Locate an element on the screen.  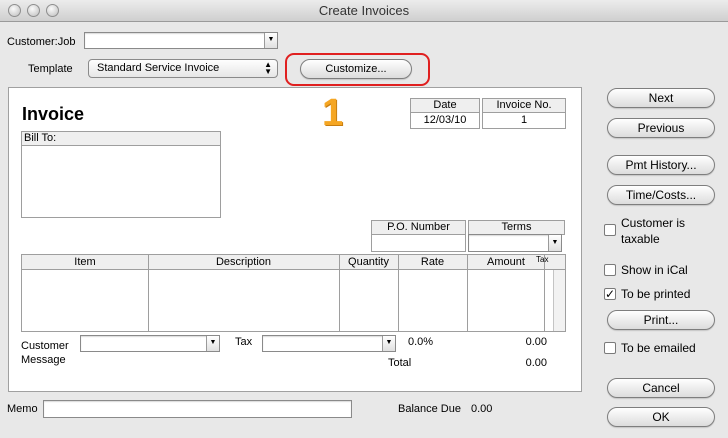
bill-to-box: Bill To: is located at coordinates (121, 174).